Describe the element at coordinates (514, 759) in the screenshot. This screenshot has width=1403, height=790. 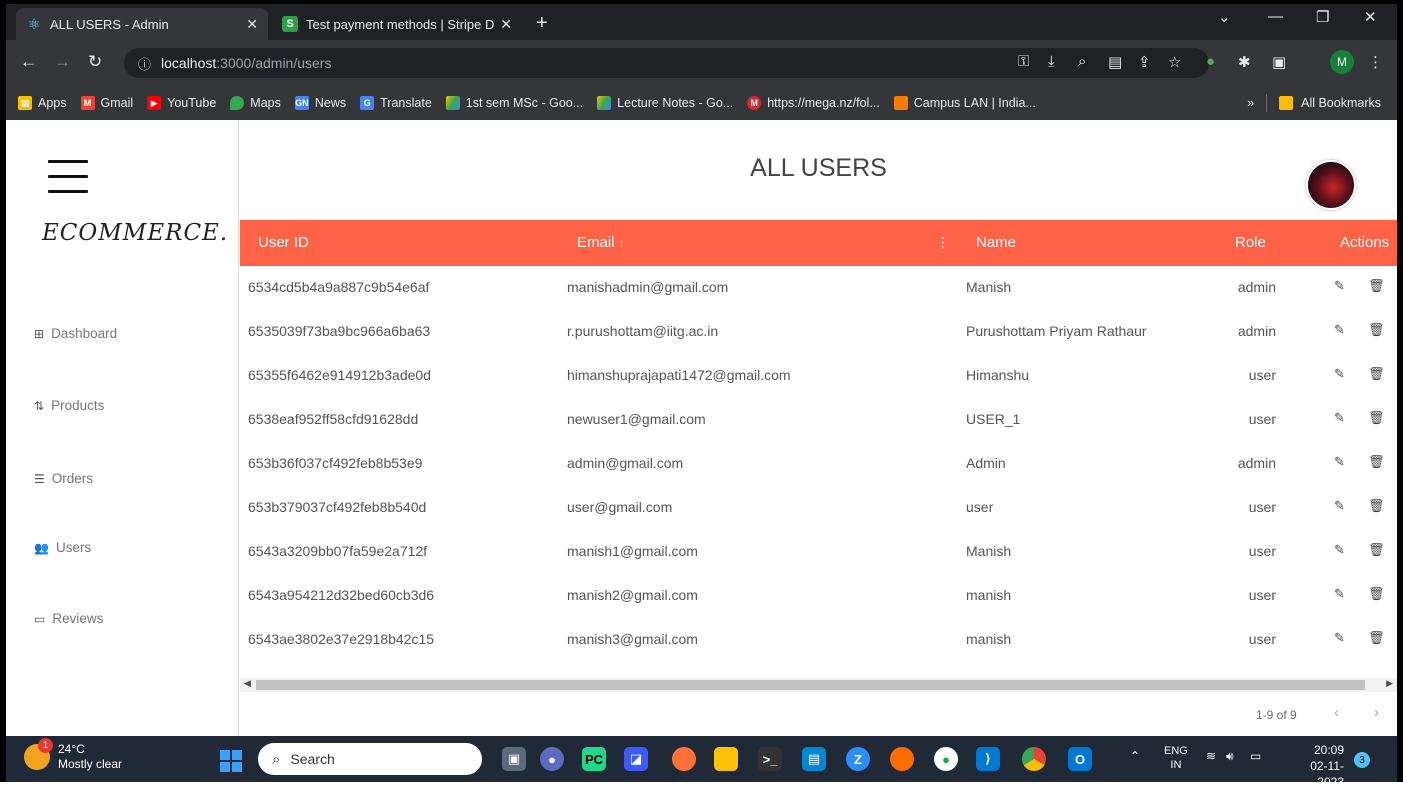
I see `task-view-icon: ▣` at that location.